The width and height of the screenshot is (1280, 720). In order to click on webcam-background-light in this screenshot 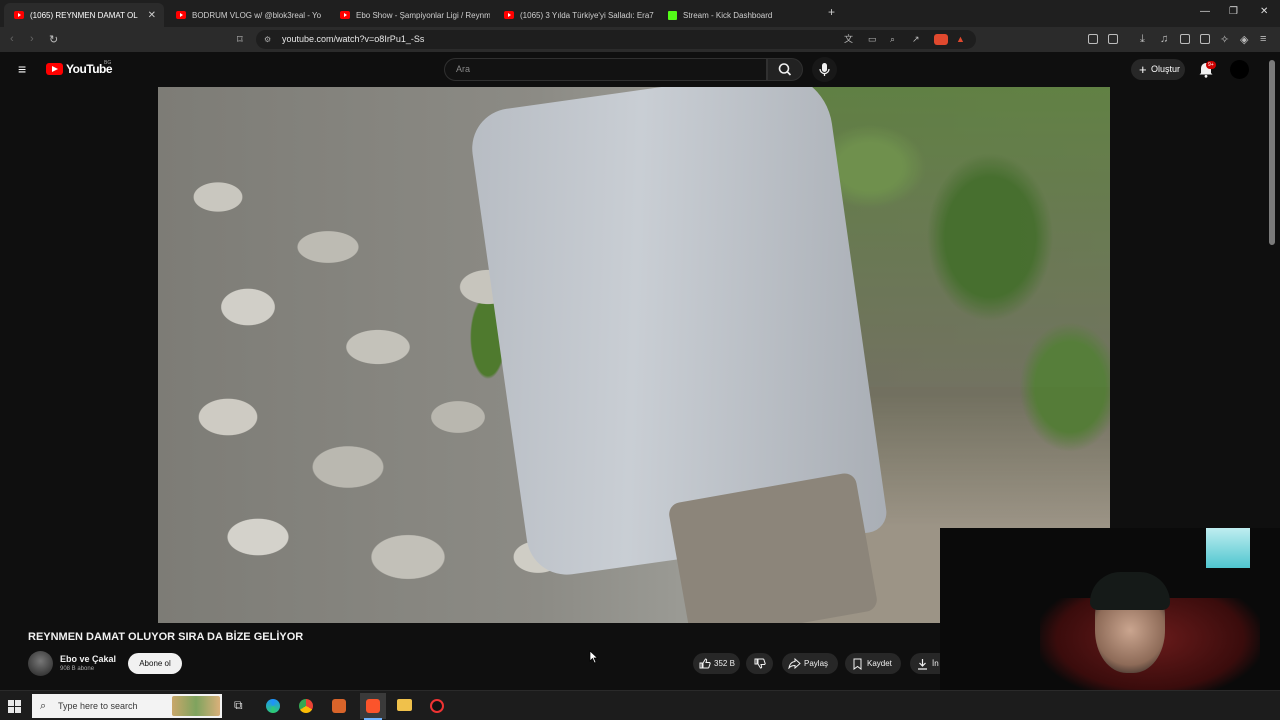, I will do `click(1228, 548)`.